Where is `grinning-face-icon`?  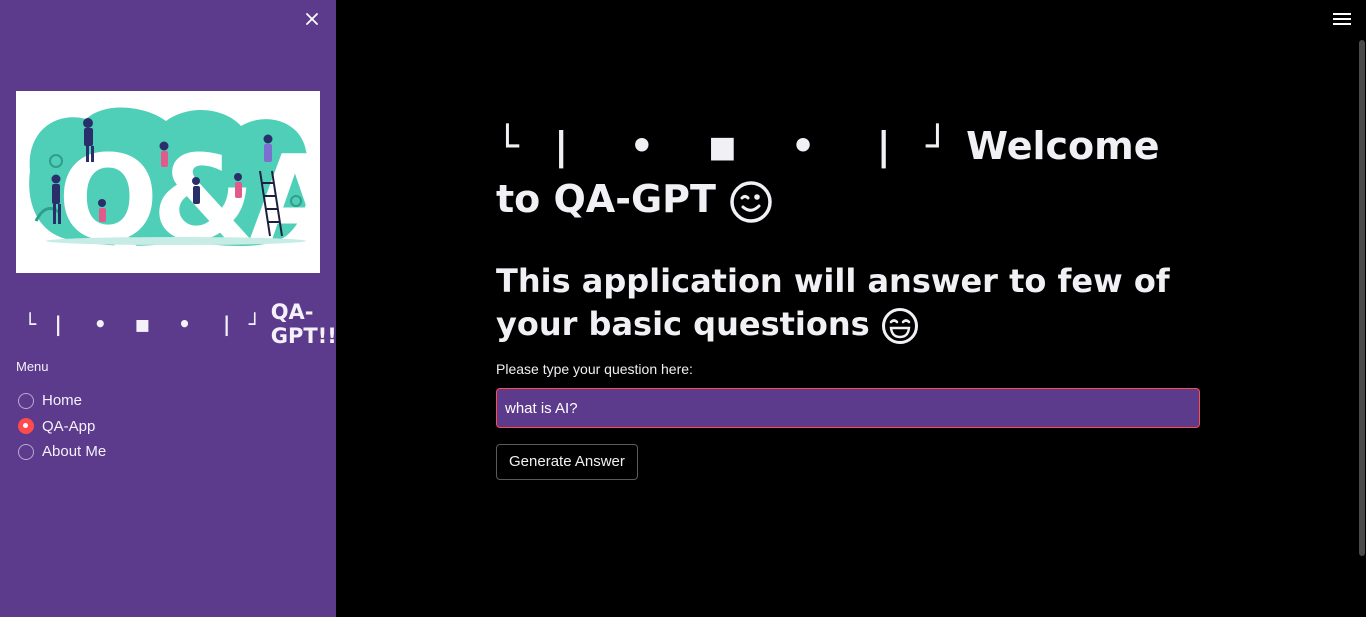 grinning-face-icon is located at coordinates (899, 326).